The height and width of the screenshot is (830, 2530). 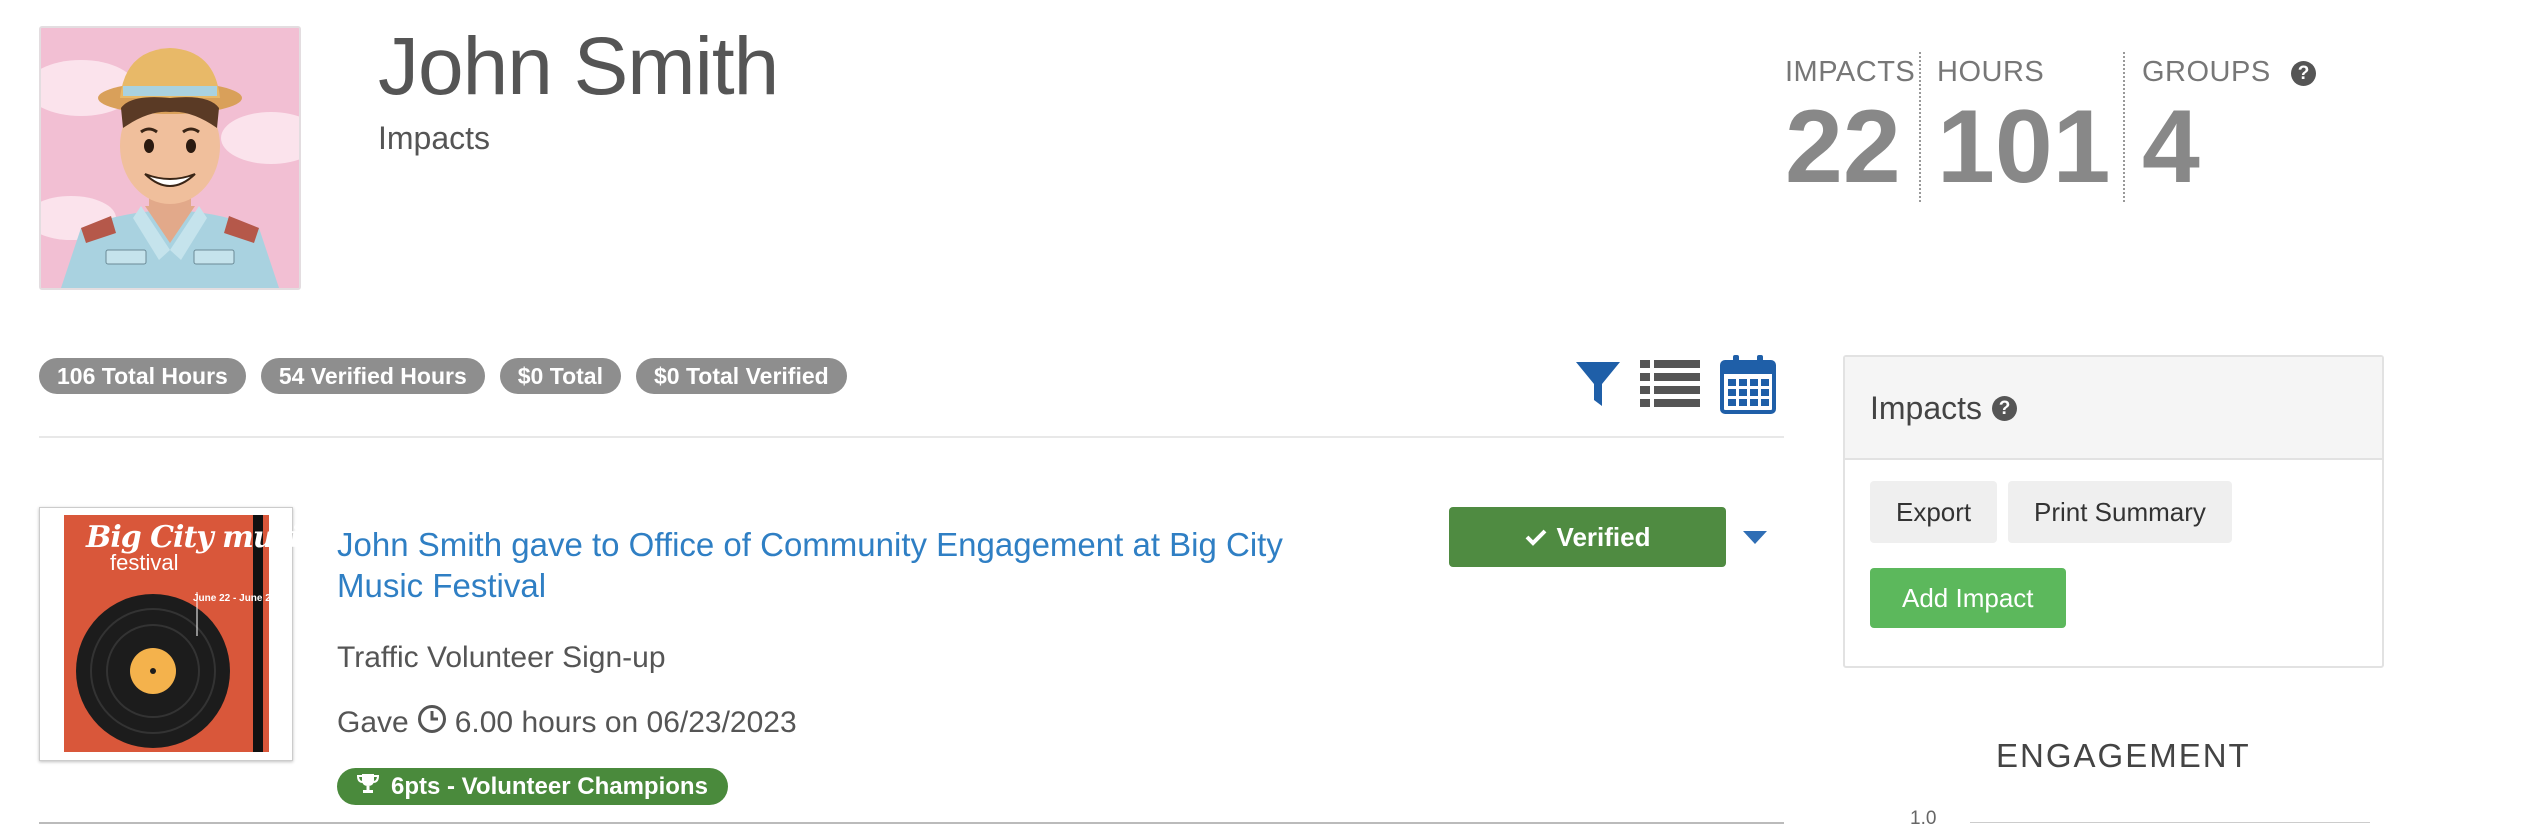 What do you see at coordinates (560, 376) in the screenshot?
I see `total-amount-badge: $0 Total` at bounding box center [560, 376].